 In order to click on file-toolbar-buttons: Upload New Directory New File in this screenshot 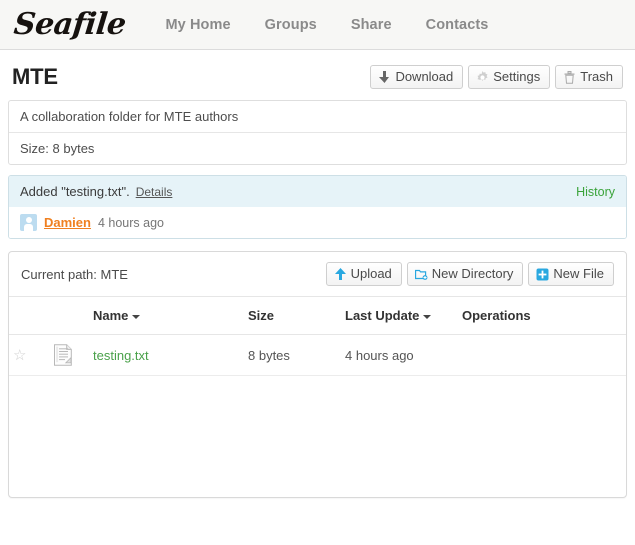, I will do `click(469, 274)`.